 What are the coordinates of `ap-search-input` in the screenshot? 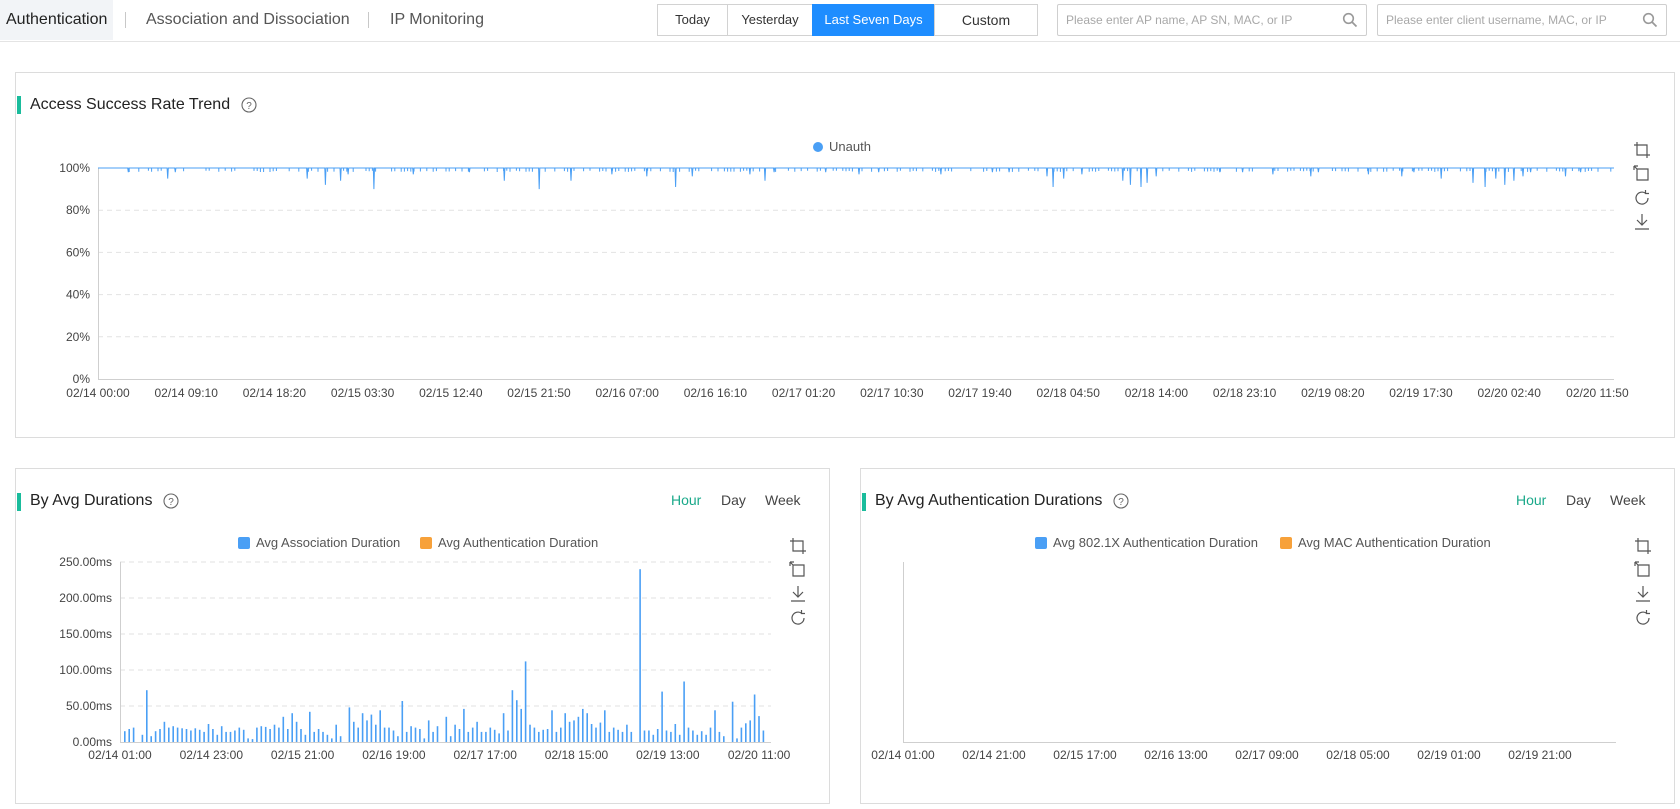 It's located at (1212, 20).